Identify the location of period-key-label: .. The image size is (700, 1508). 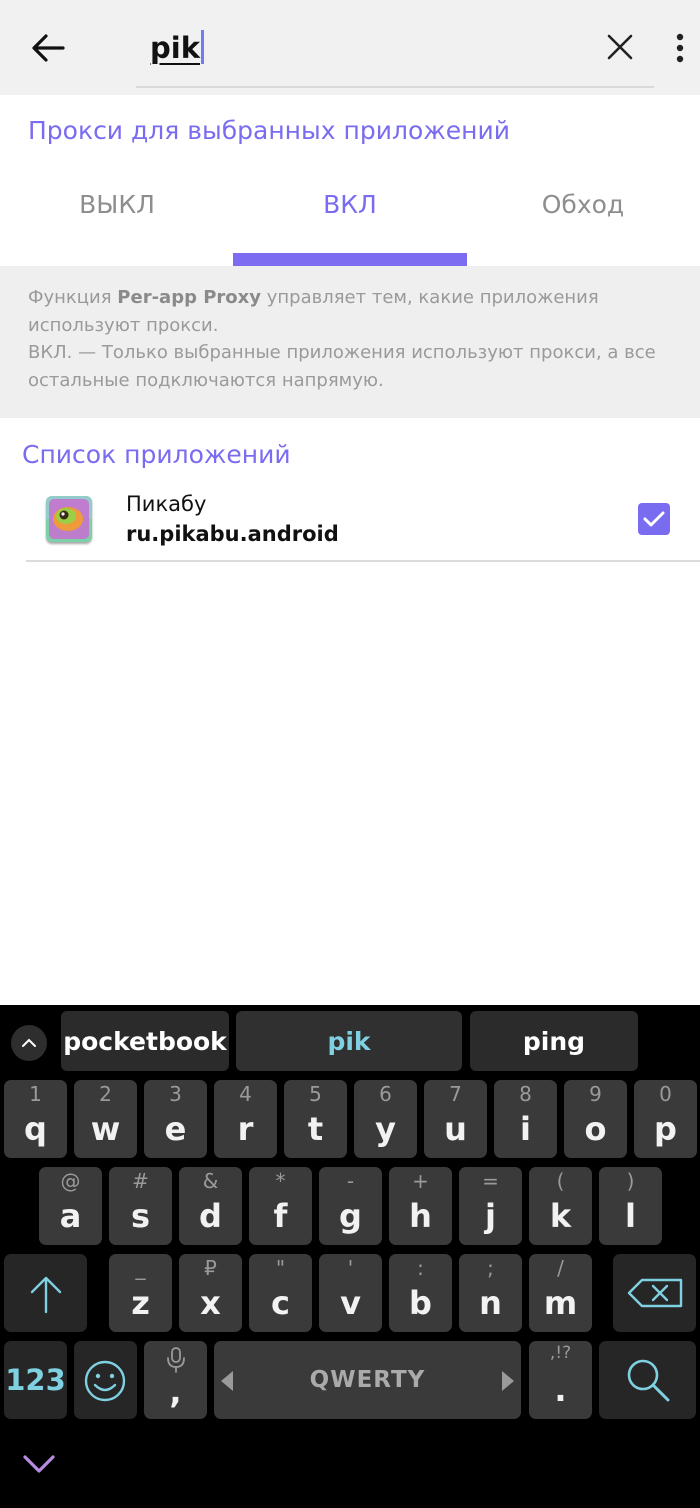
(560, 1390).